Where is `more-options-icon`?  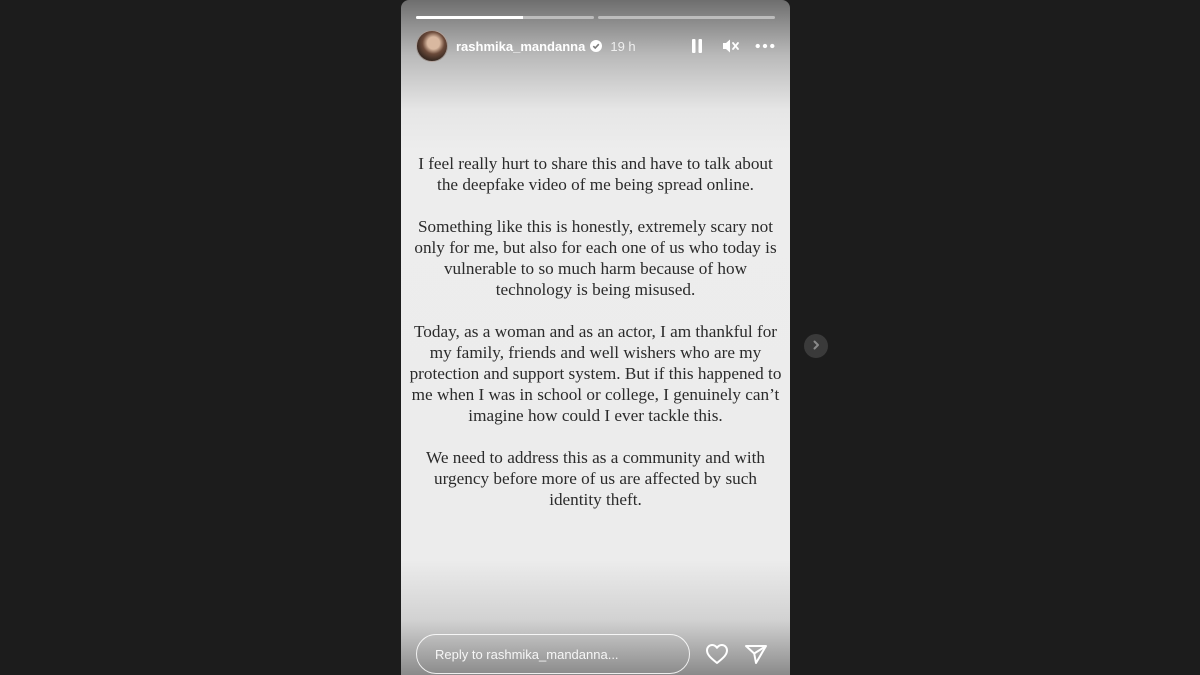
more-options-icon is located at coordinates (765, 46).